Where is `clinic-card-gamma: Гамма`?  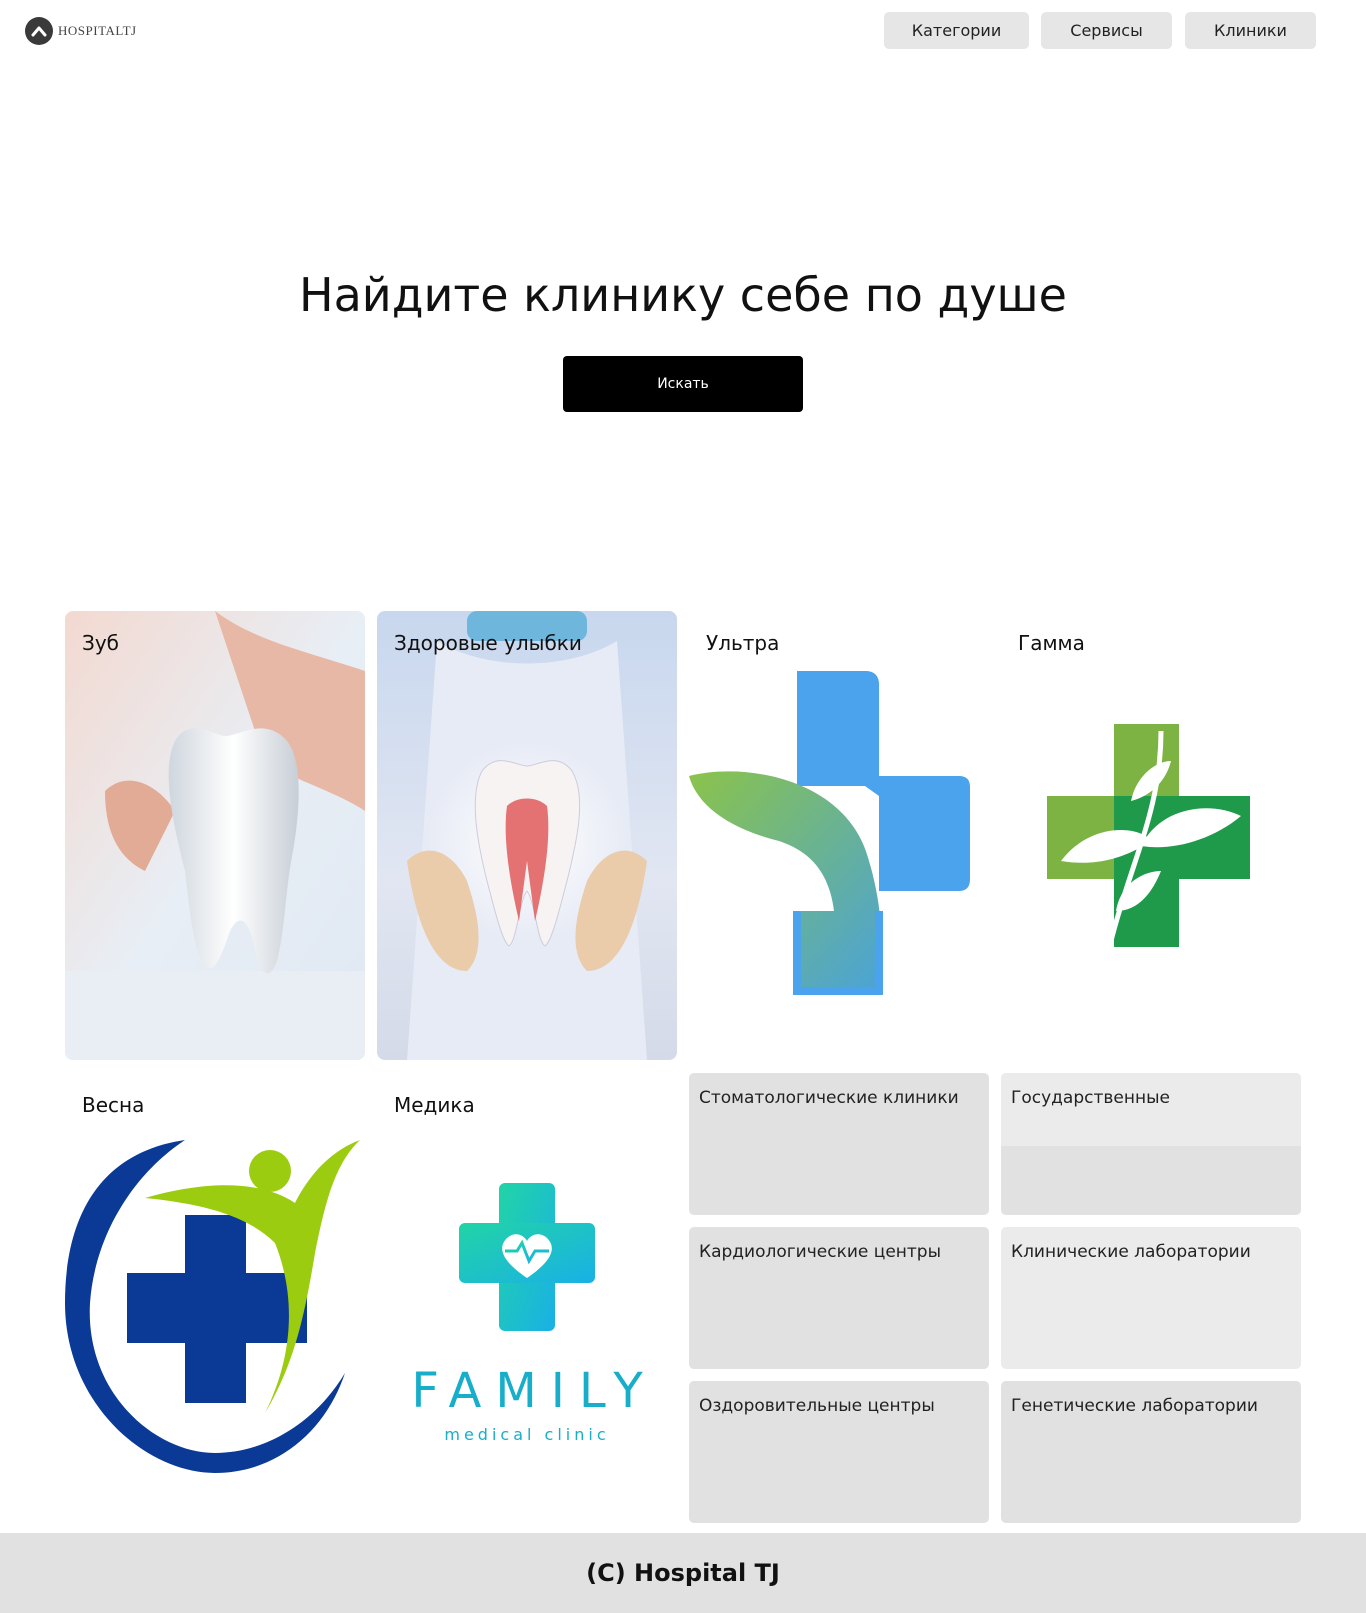
clinic-card-gamma: Гамма is located at coordinates (1151, 835).